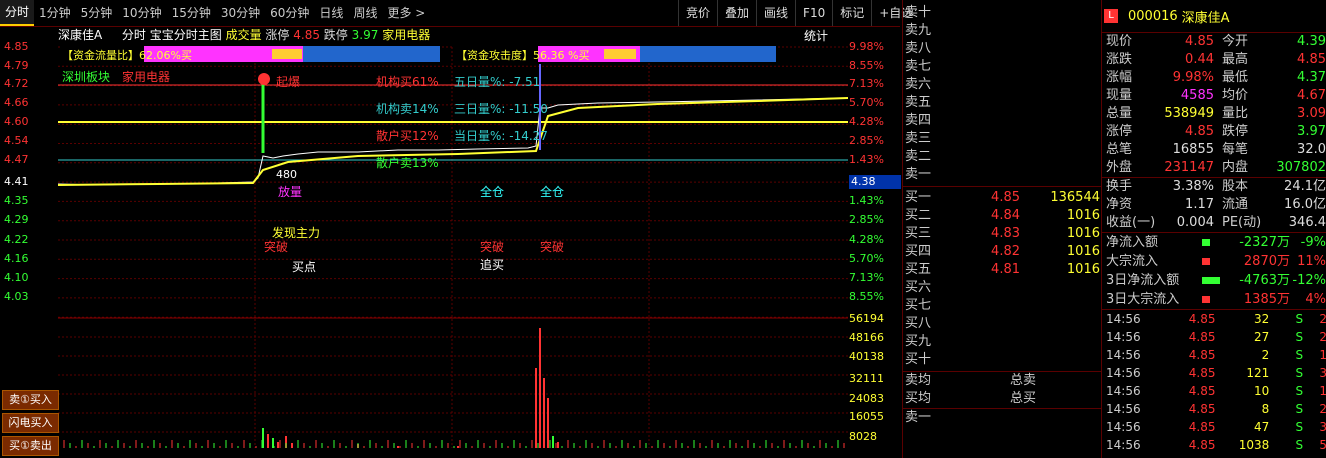  Describe the element at coordinates (918, 287) in the screenshot. I see `bid-label: 买六` at that location.